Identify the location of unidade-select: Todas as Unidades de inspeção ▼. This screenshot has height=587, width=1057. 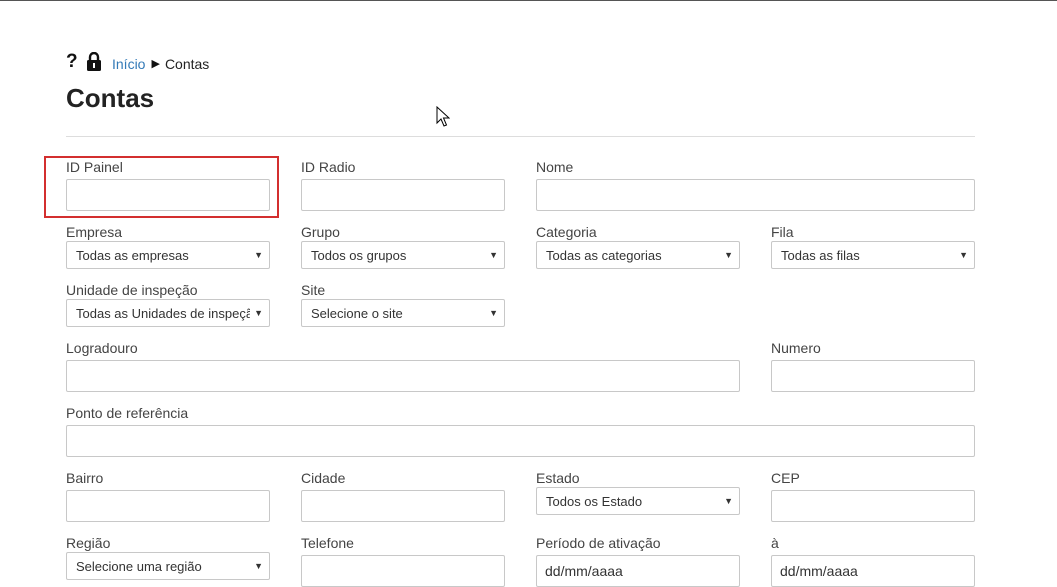
(168, 313).